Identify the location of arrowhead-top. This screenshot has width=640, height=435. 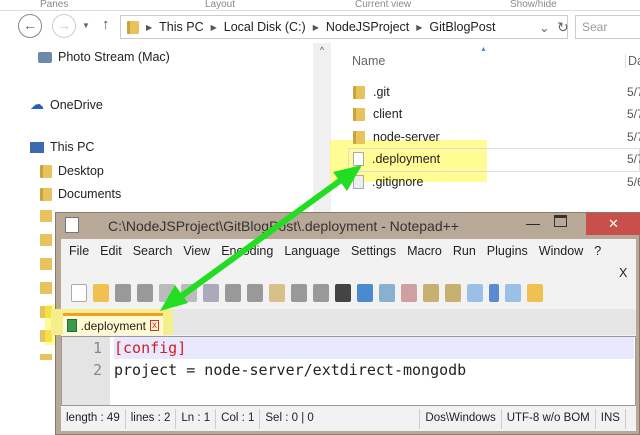
(347, 178).